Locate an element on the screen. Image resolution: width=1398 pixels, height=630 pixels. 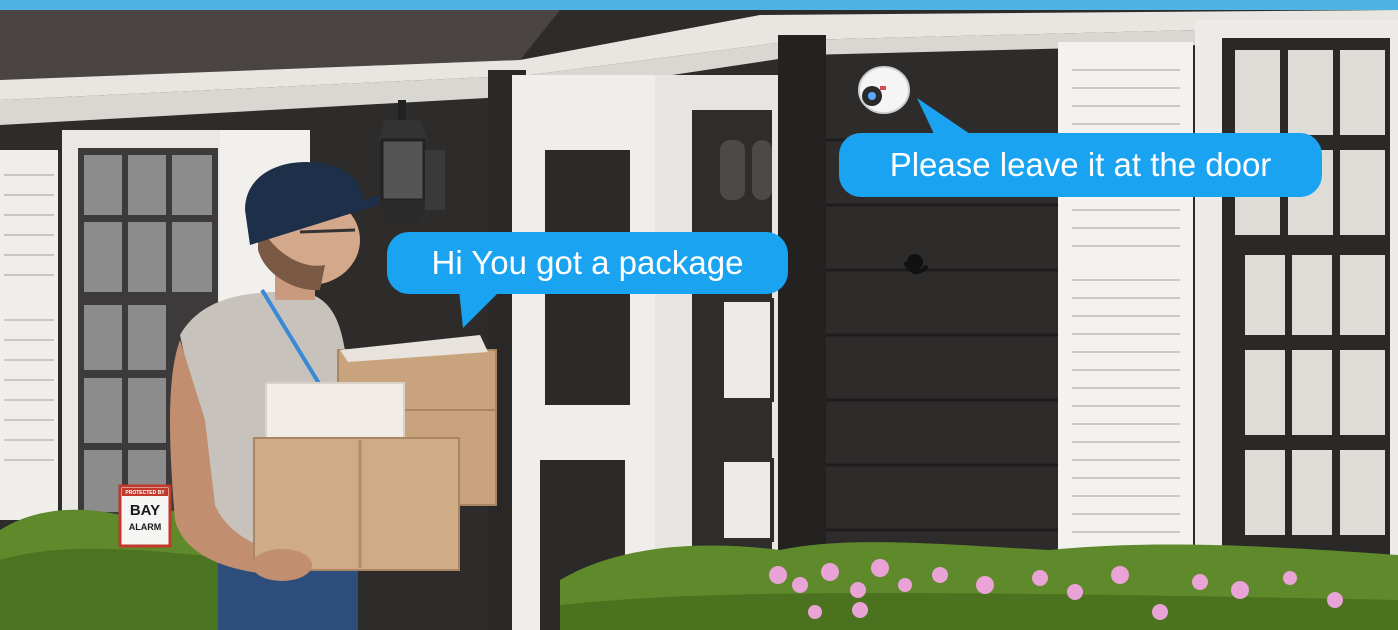
camera-bubble-tail is located at coordinates (945, 117).